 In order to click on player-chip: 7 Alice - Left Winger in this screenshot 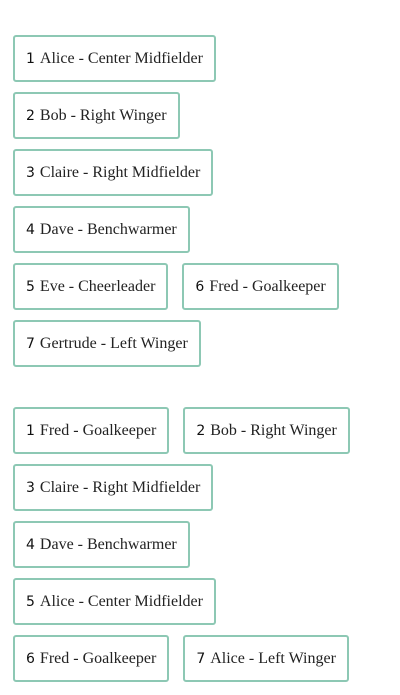, I will do `click(266, 658)`.